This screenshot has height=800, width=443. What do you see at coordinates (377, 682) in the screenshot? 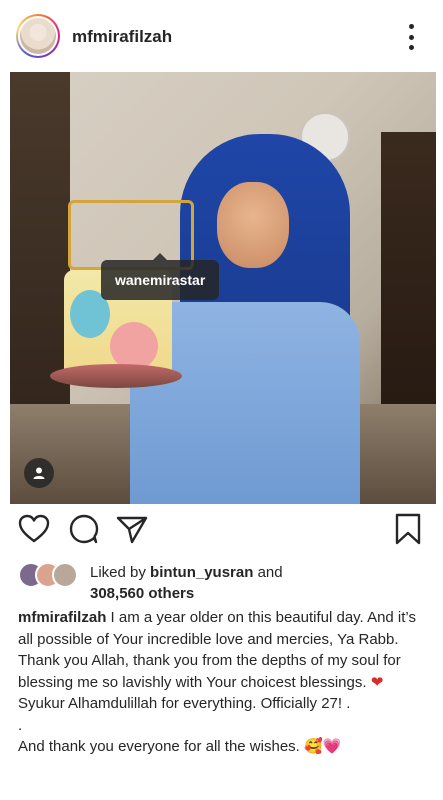
I see `heart-emoji: ❤` at bounding box center [377, 682].